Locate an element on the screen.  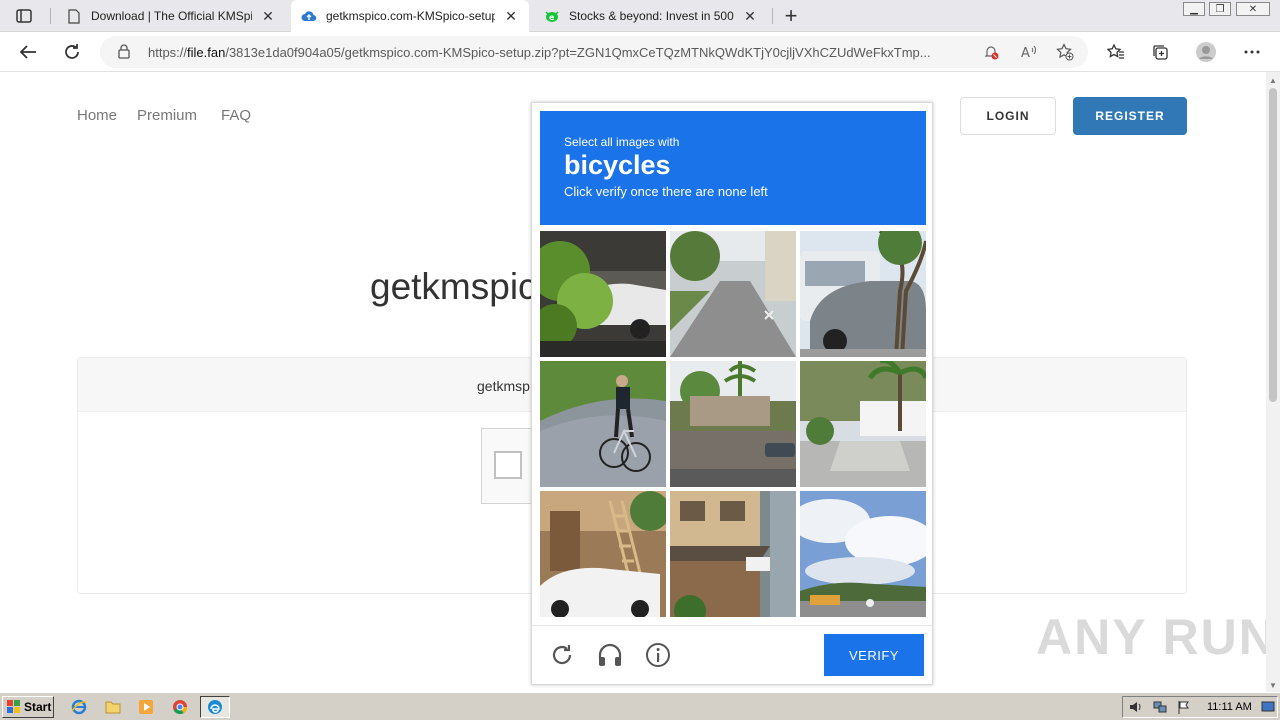
page-scrollbar: ▲ ▼ is located at coordinates (1273, 382).